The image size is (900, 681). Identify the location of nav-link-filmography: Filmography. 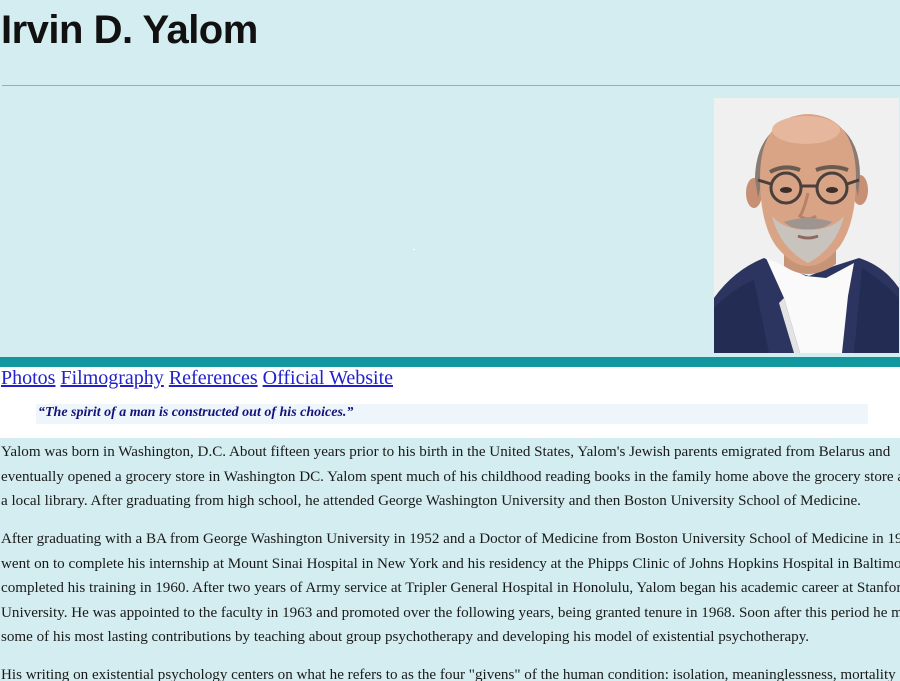
(111, 378).